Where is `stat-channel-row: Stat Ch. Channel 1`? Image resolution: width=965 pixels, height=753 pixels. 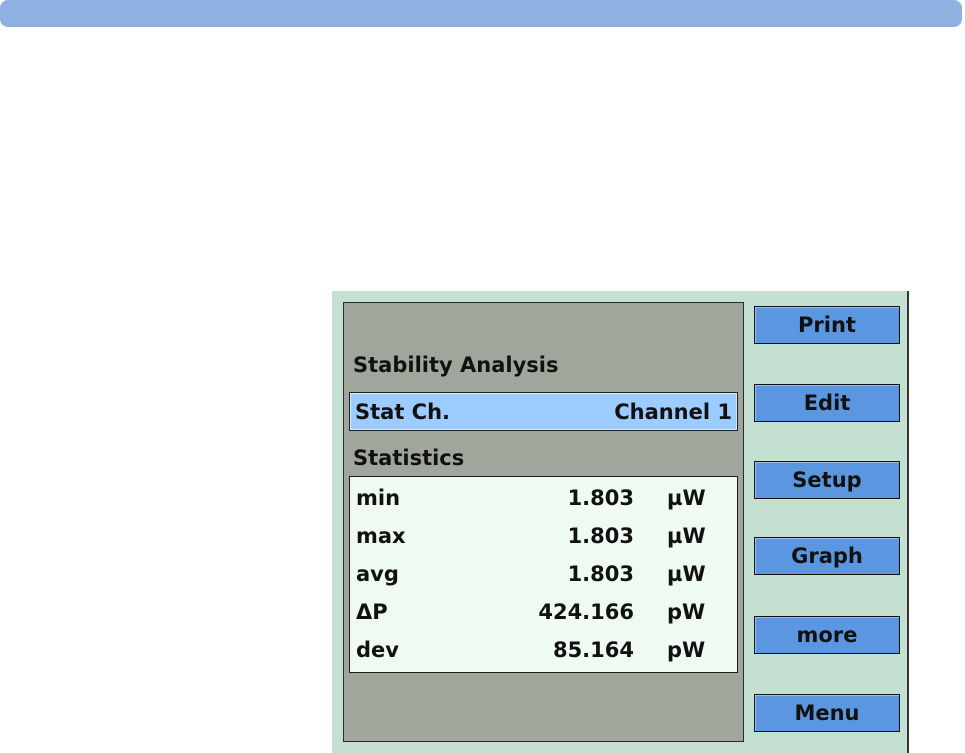
stat-channel-row: Stat Ch. Channel 1 is located at coordinates (543, 411).